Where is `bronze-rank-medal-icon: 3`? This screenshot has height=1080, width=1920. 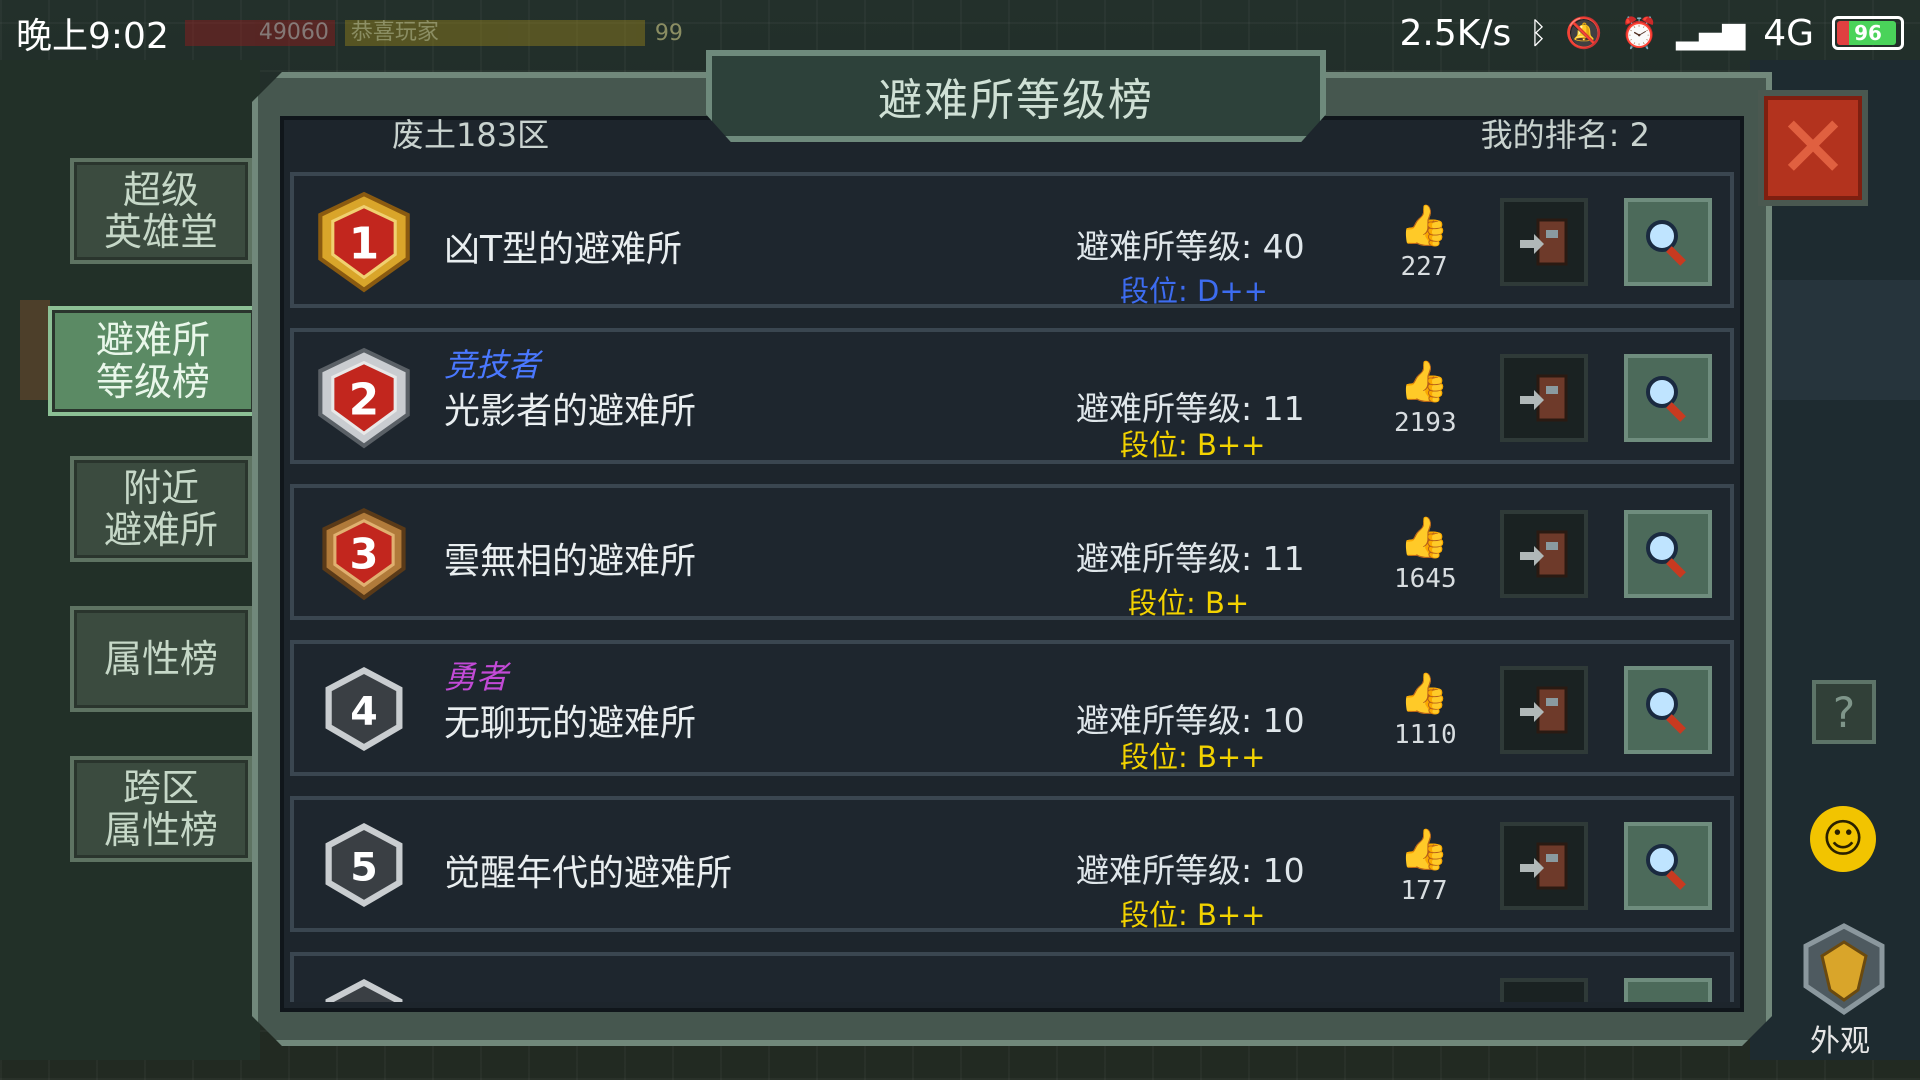 bronze-rank-medal-icon: 3 is located at coordinates (364, 554).